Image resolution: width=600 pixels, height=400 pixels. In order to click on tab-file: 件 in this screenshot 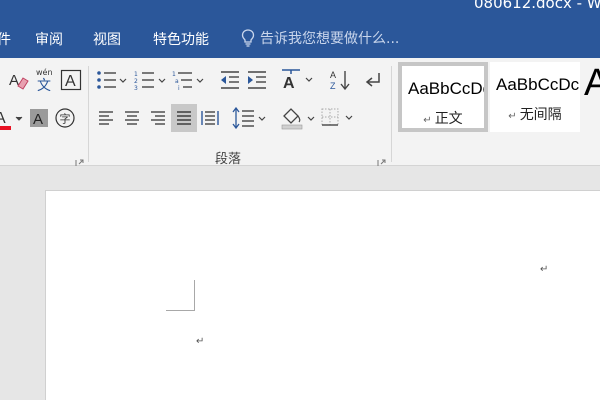, I will do `click(5, 39)`.